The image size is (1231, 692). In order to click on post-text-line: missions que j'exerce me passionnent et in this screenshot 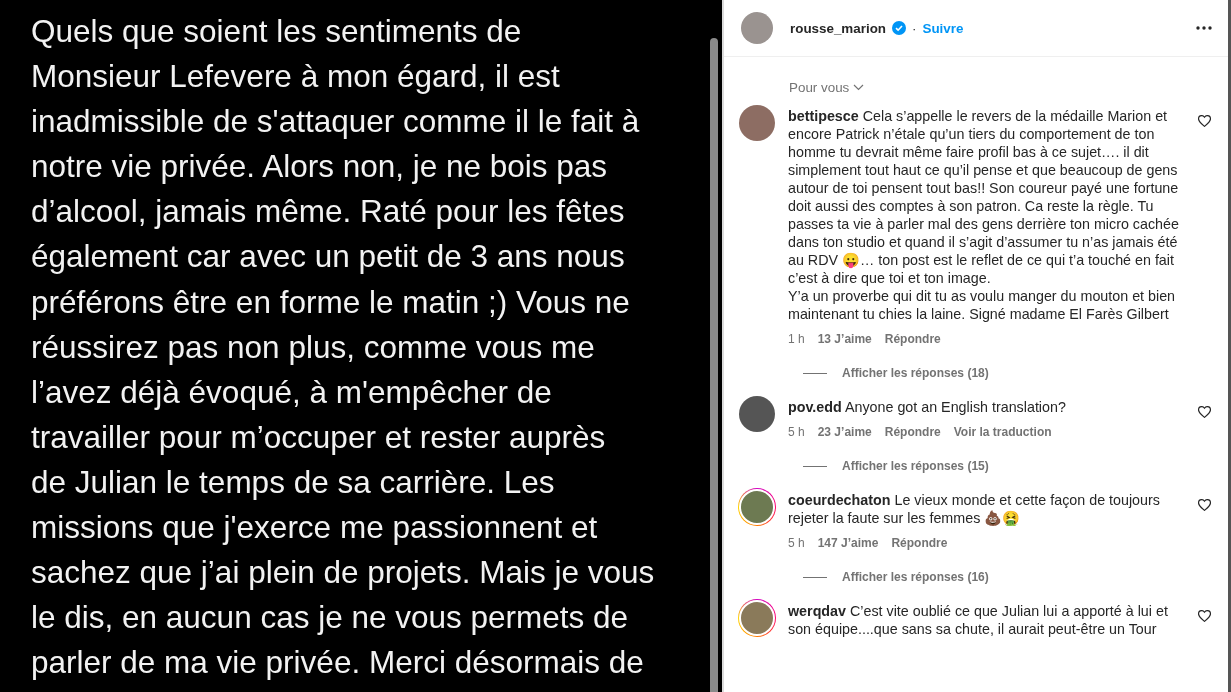, I will do `click(315, 528)`.